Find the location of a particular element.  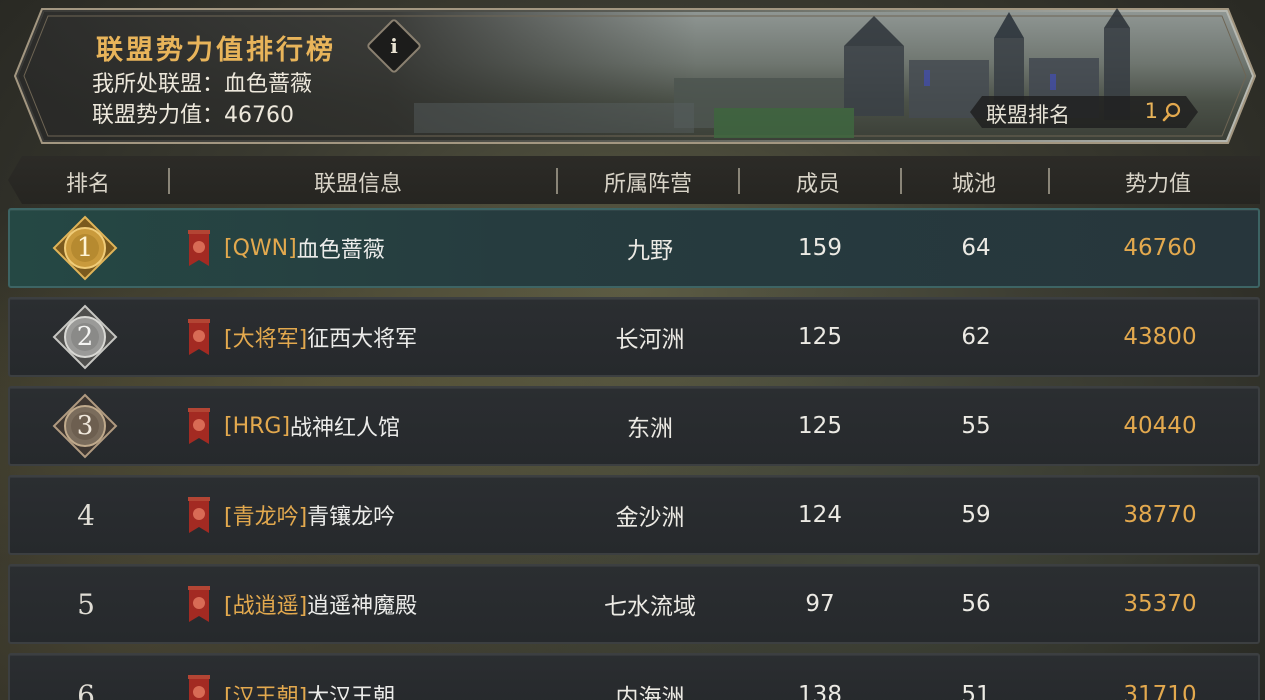

members-cell: 124 is located at coordinates (820, 515).